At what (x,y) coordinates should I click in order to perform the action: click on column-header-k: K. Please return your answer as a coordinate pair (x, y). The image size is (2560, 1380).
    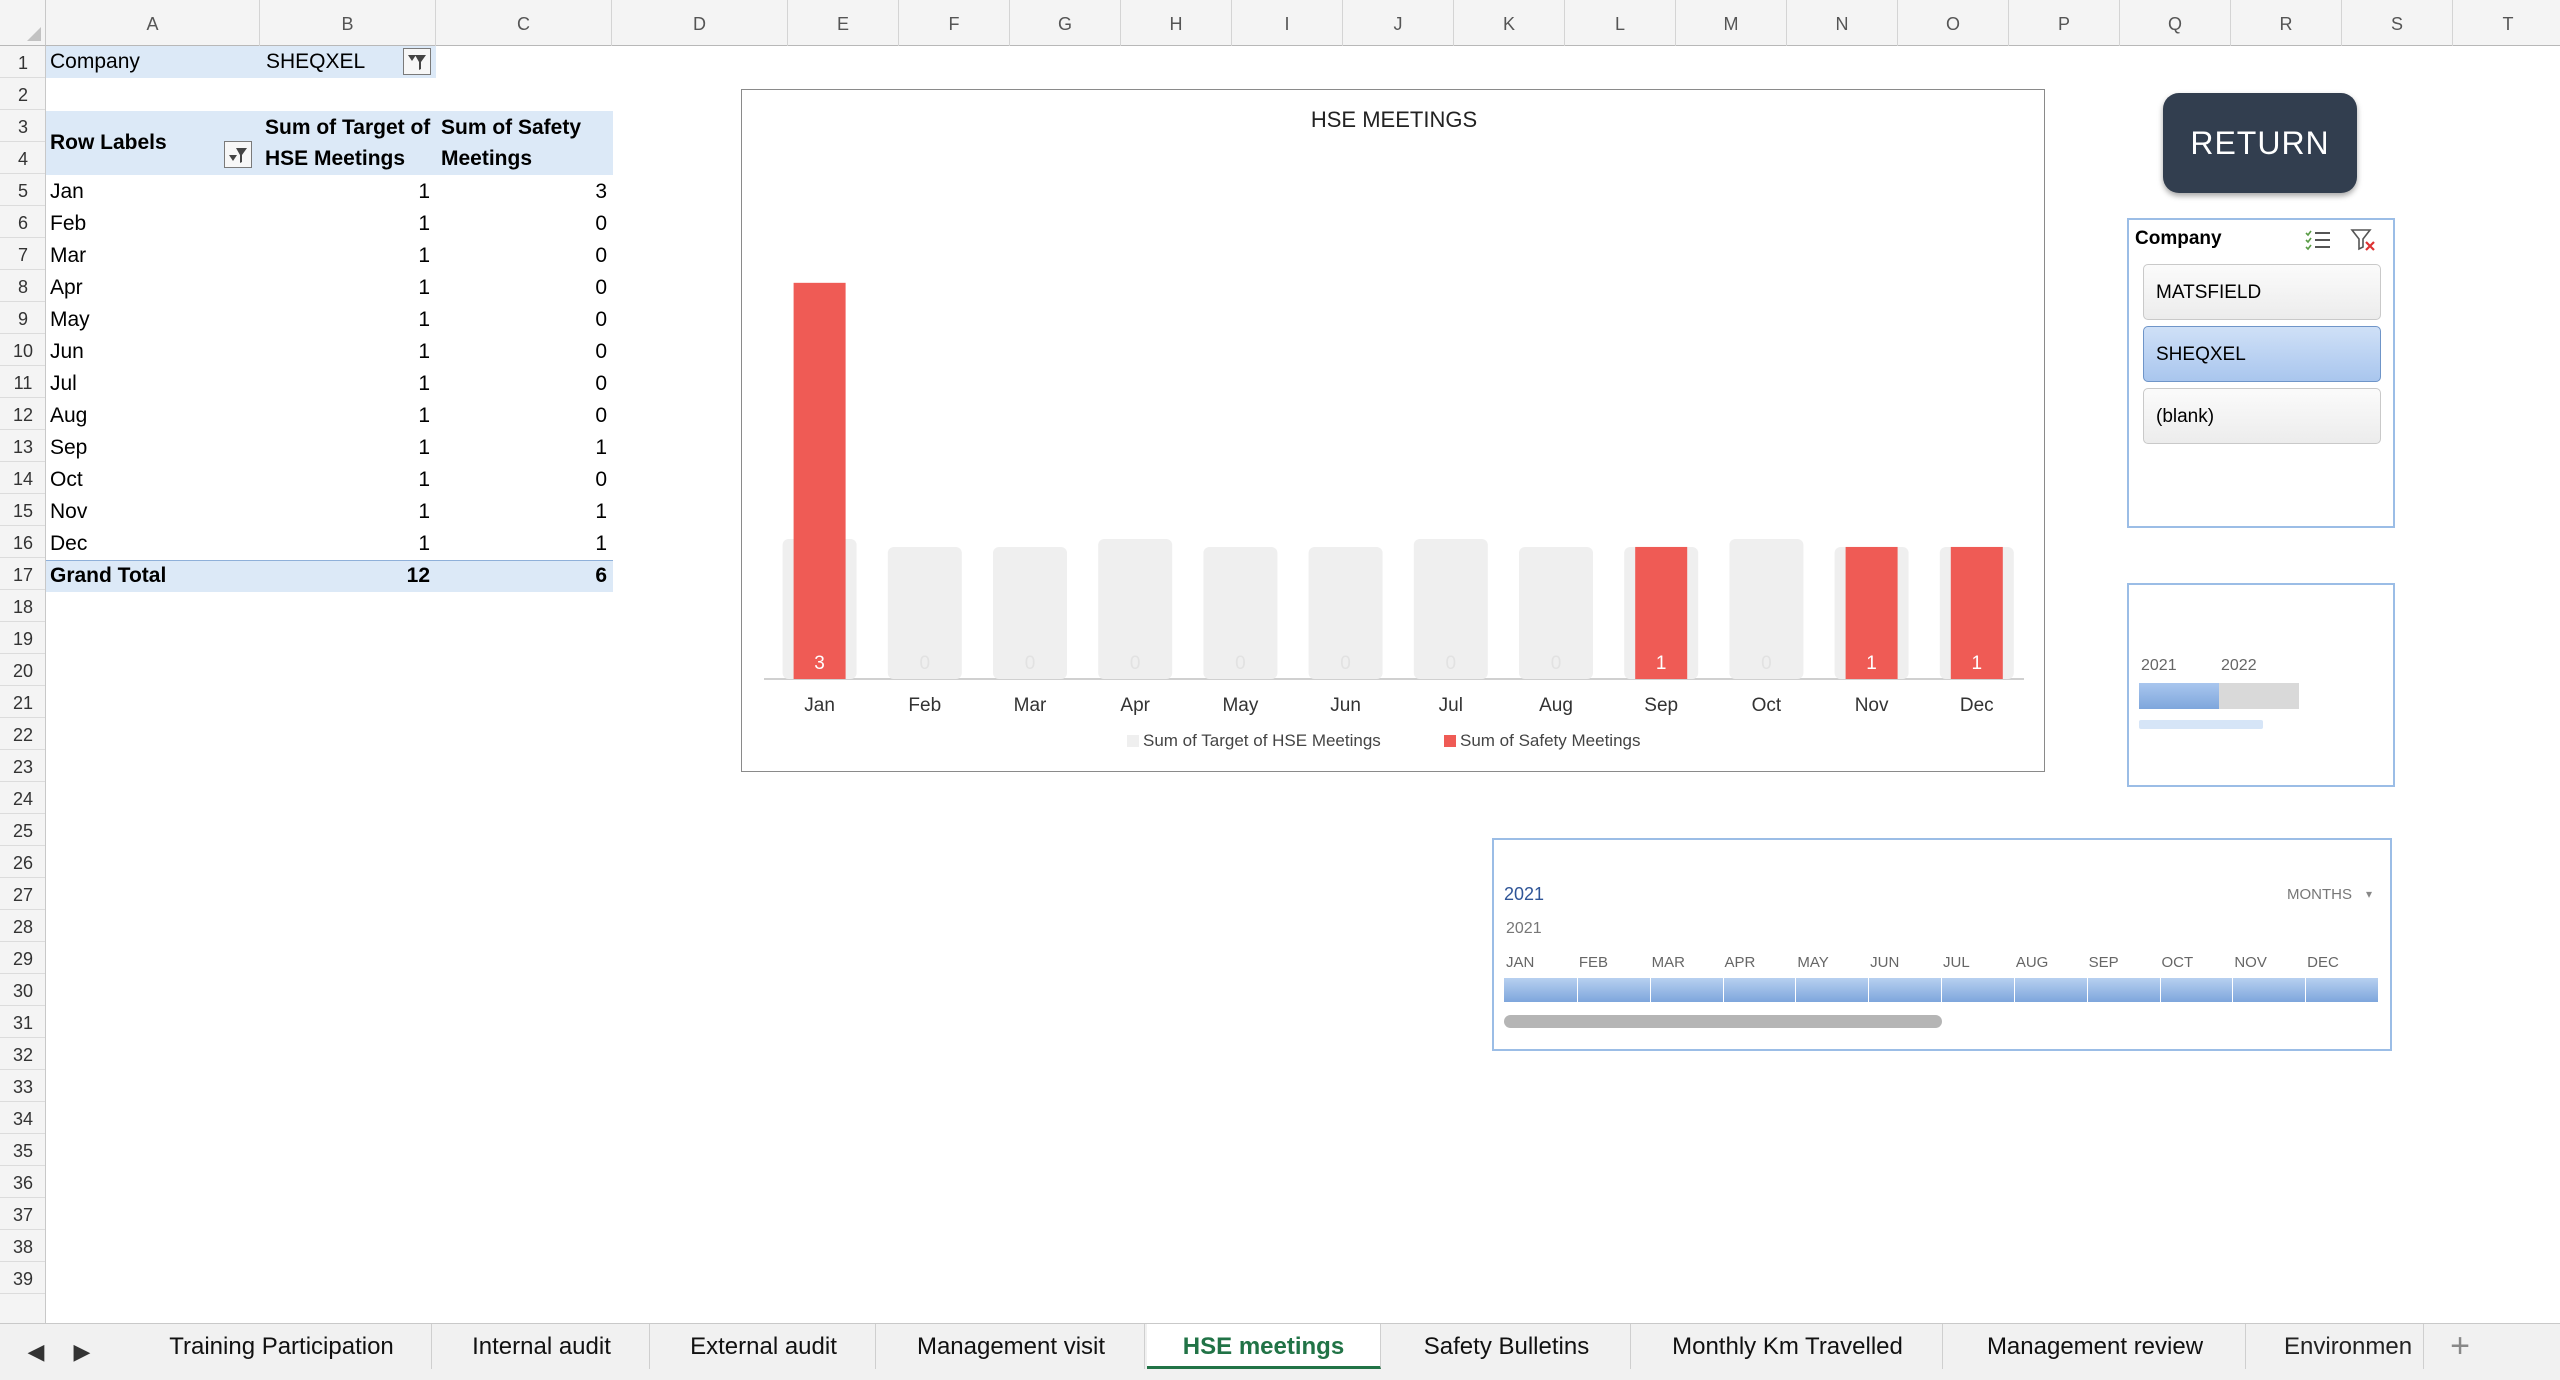
    Looking at the image, I should click on (1509, 23).